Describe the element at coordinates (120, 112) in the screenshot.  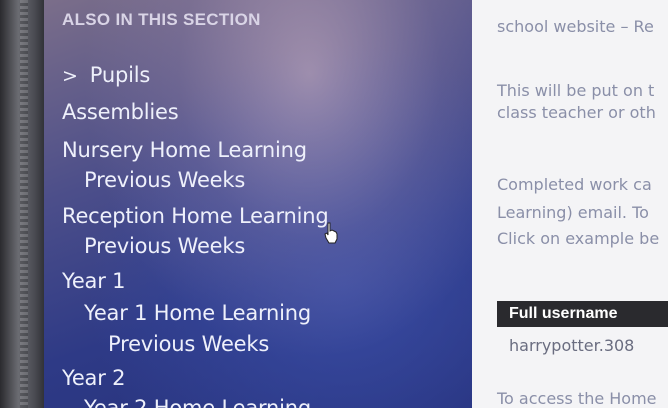
I see `nav-item-assemblies: Assemblies` at that location.